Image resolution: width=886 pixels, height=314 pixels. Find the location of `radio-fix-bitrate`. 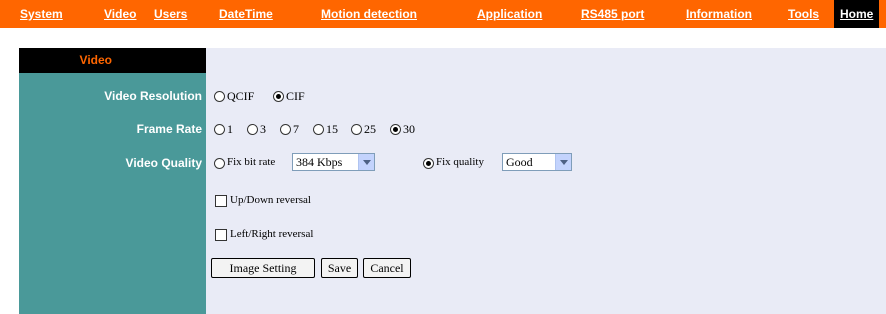

radio-fix-bitrate is located at coordinates (219, 163).